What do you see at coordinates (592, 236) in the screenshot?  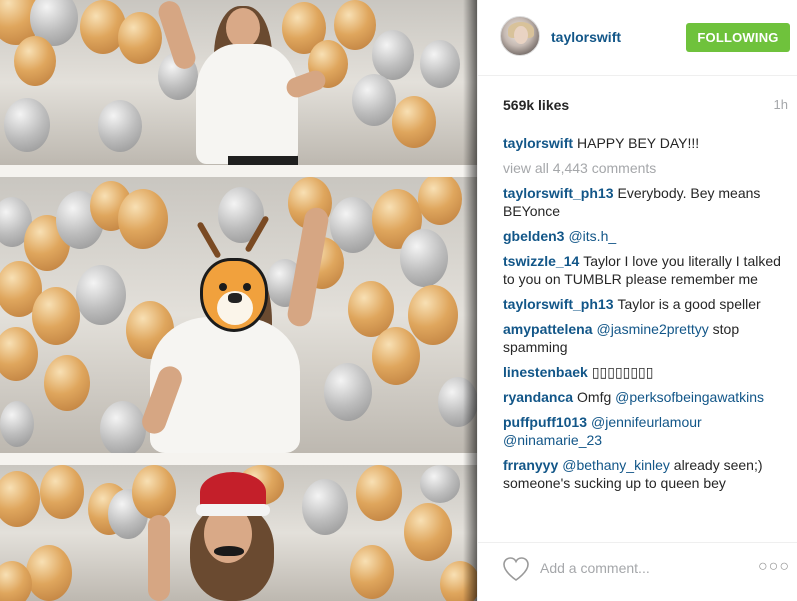 I see `comment-mention: @its.h_` at bounding box center [592, 236].